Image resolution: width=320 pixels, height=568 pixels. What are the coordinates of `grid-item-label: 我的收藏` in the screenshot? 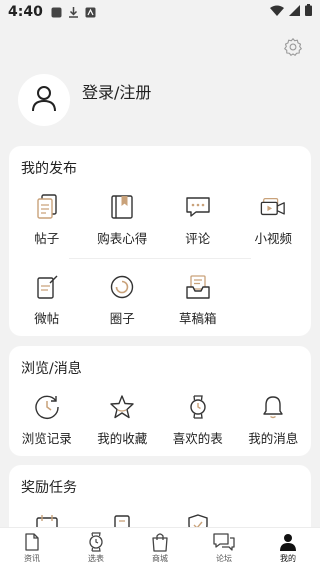 It's located at (122, 438).